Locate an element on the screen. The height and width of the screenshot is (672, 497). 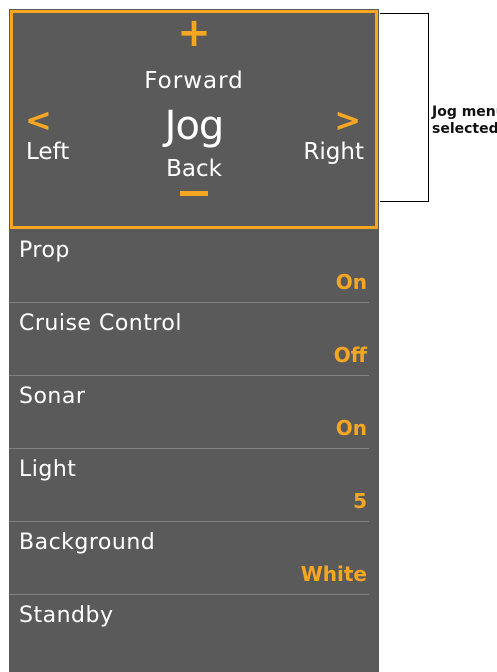
menu-item-value: 5 is located at coordinates (360, 501).